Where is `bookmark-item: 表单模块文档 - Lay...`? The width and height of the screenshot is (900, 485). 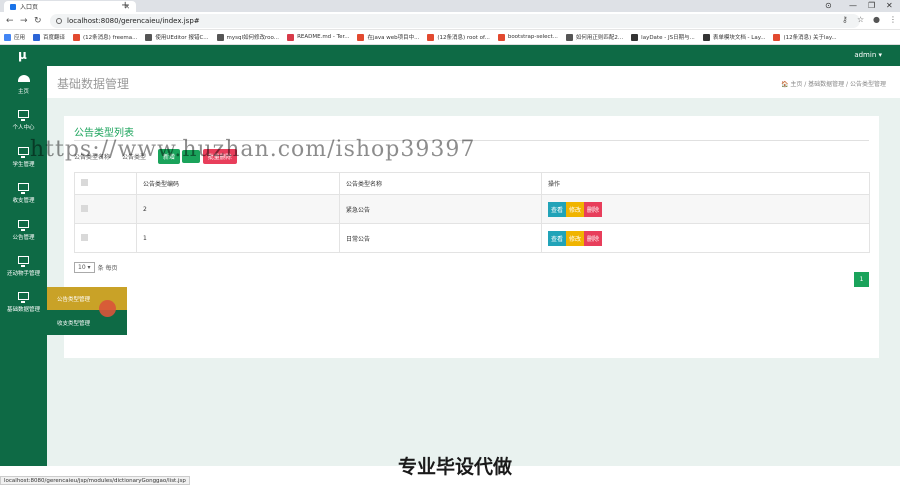 bookmark-item: 表单模块文档 - Lay... is located at coordinates (733, 37).